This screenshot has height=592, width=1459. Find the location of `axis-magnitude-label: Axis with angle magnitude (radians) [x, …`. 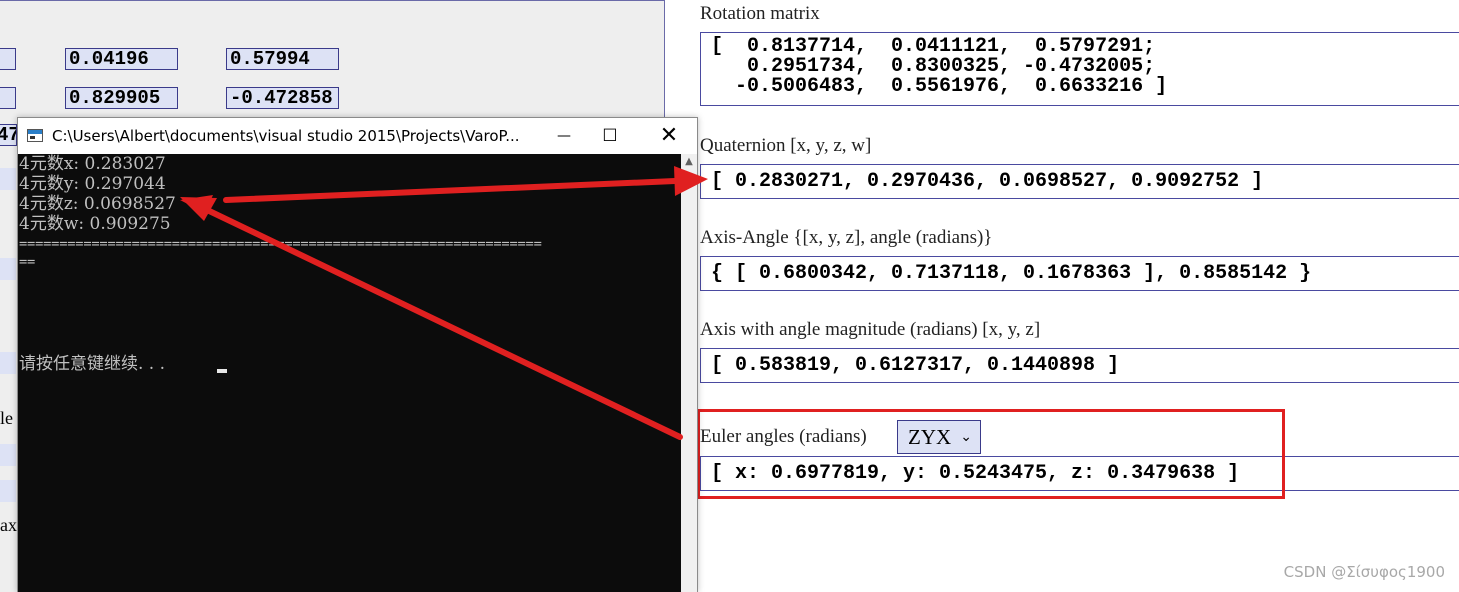

axis-magnitude-label: Axis with angle magnitude (radians) [x, … is located at coordinates (870, 329).